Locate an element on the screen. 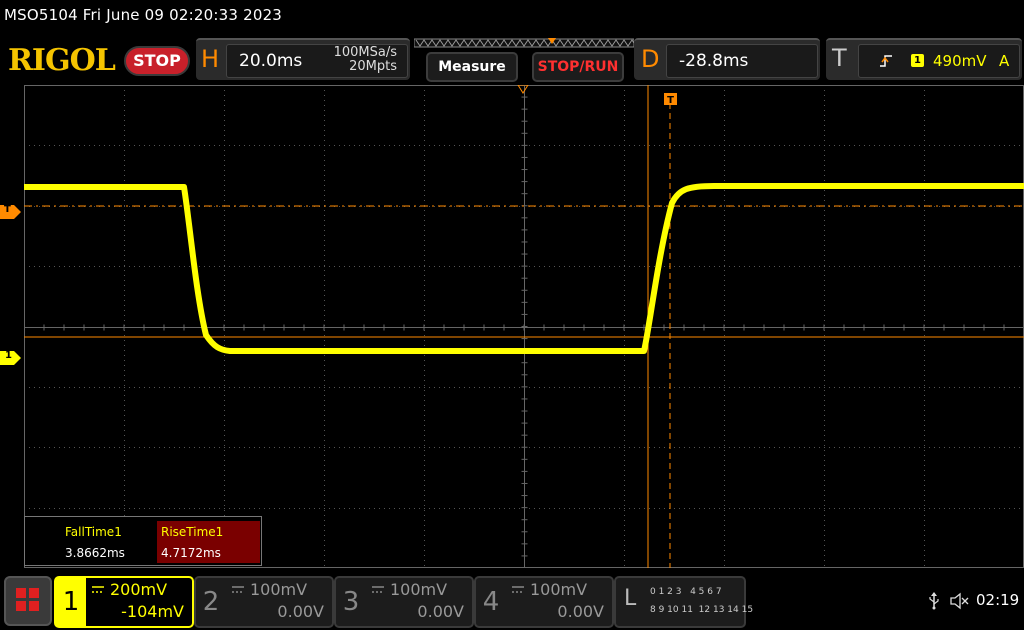  device-datetime: MSO5104 Fri June 09 02:20:33 2023 is located at coordinates (143, 15).